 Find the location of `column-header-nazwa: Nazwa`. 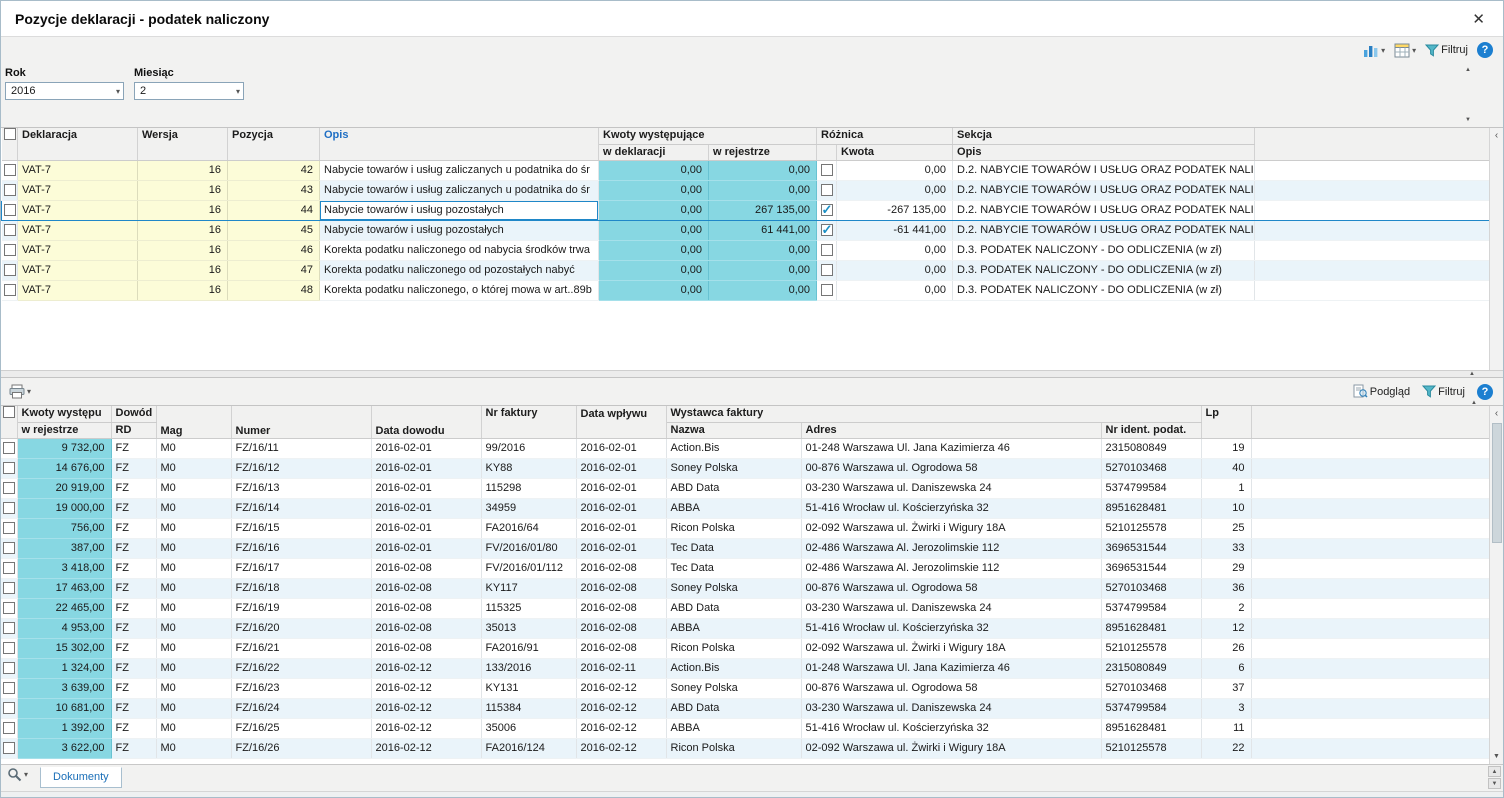

column-header-nazwa: Nazwa is located at coordinates (734, 430).